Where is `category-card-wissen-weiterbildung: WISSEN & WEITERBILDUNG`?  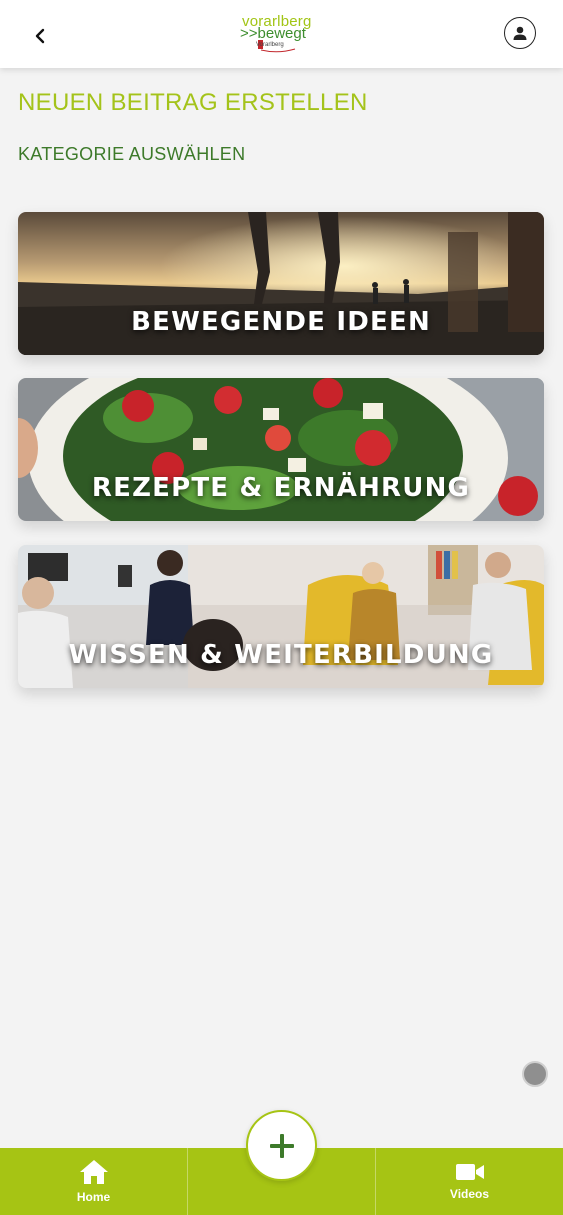 category-card-wissen-weiterbildung: WISSEN & WEITERBILDUNG is located at coordinates (281, 616).